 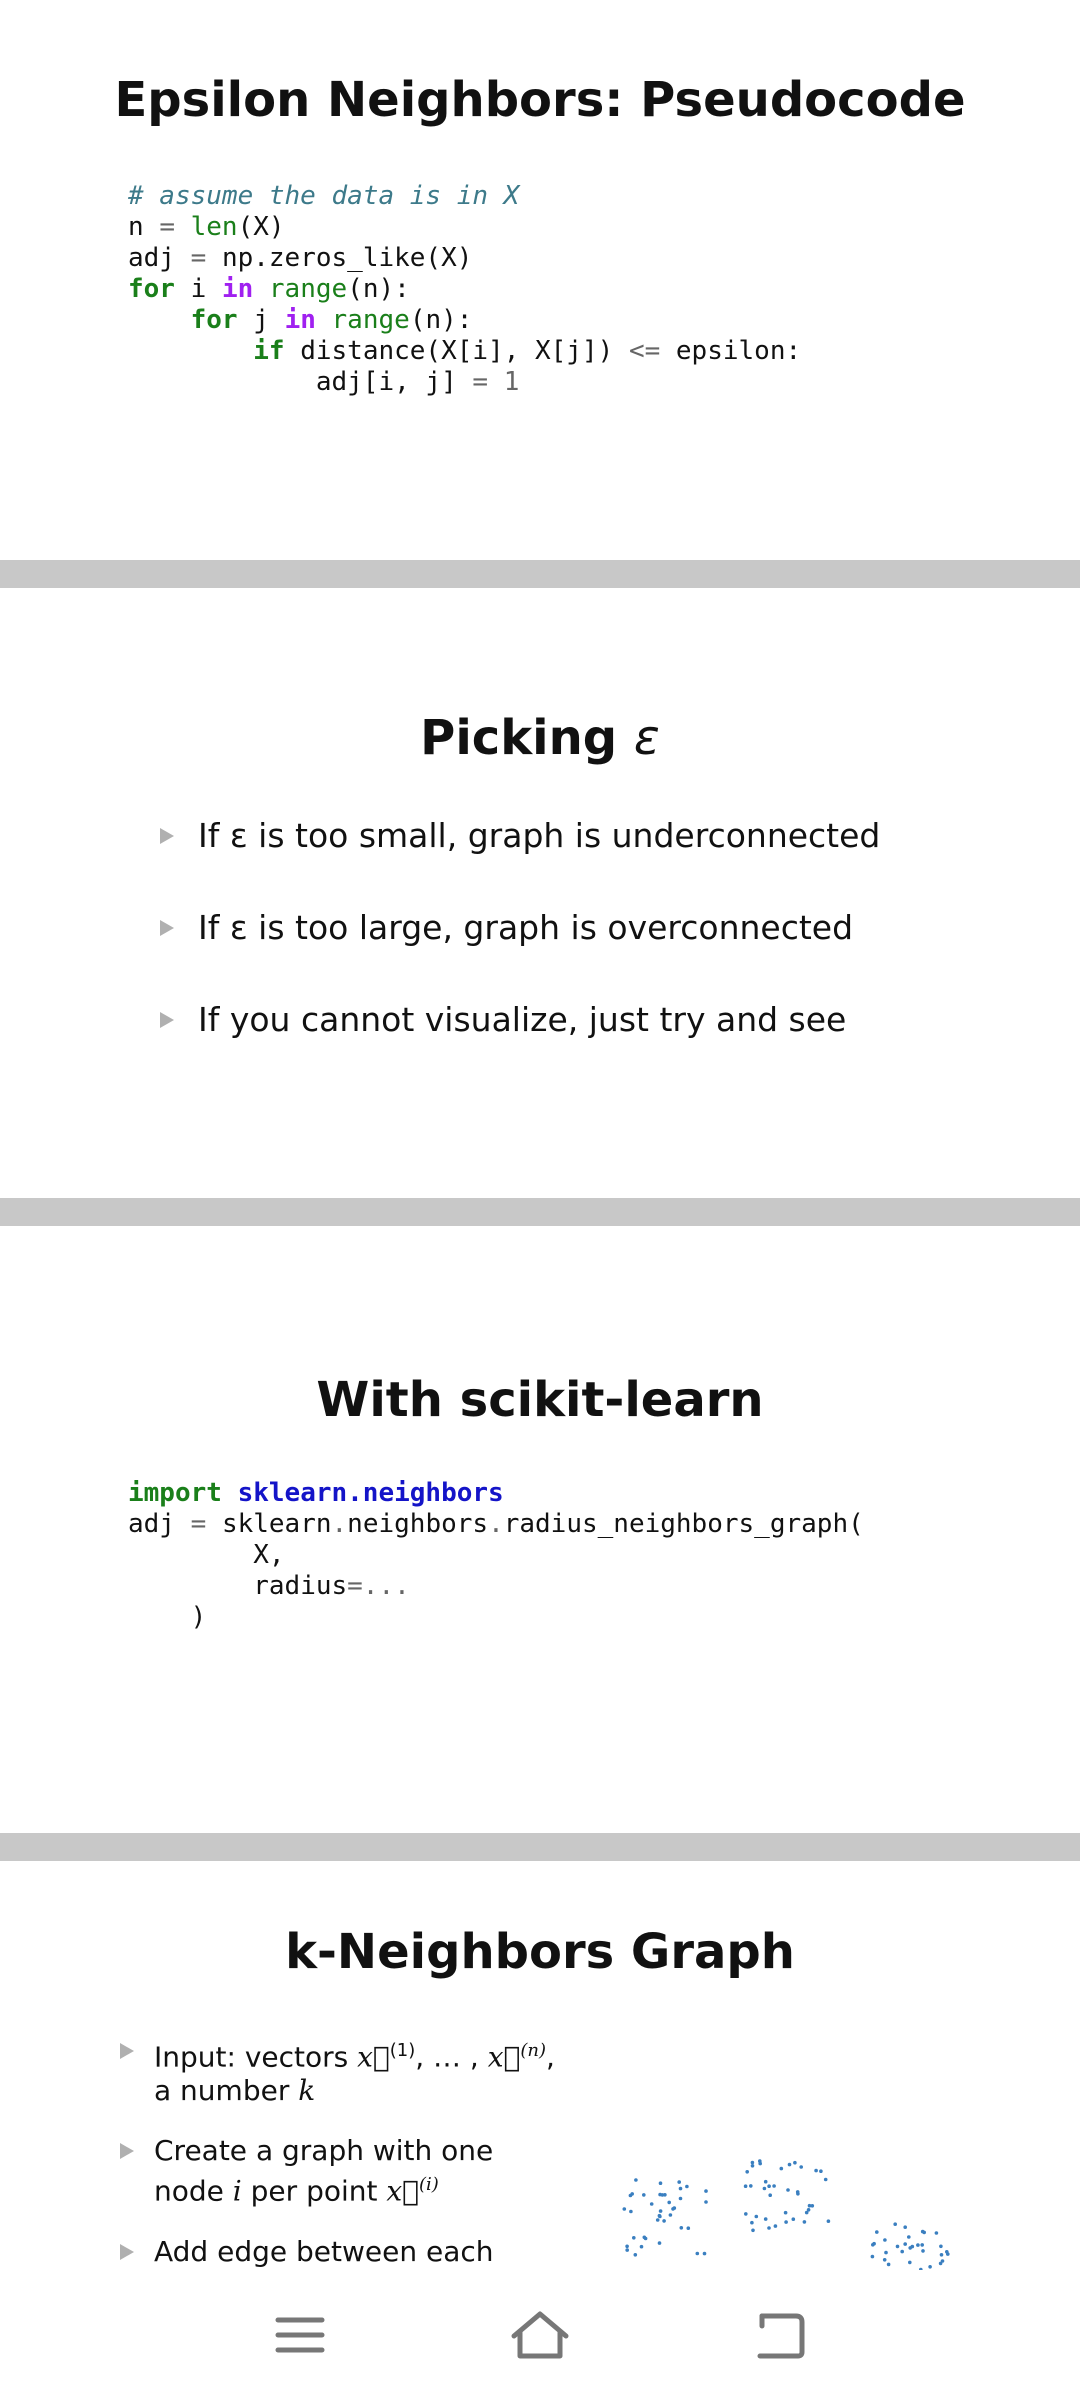 What do you see at coordinates (300, 1586) in the screenshot?
I see `code-token: radius` at bounding box center [300, 1586].